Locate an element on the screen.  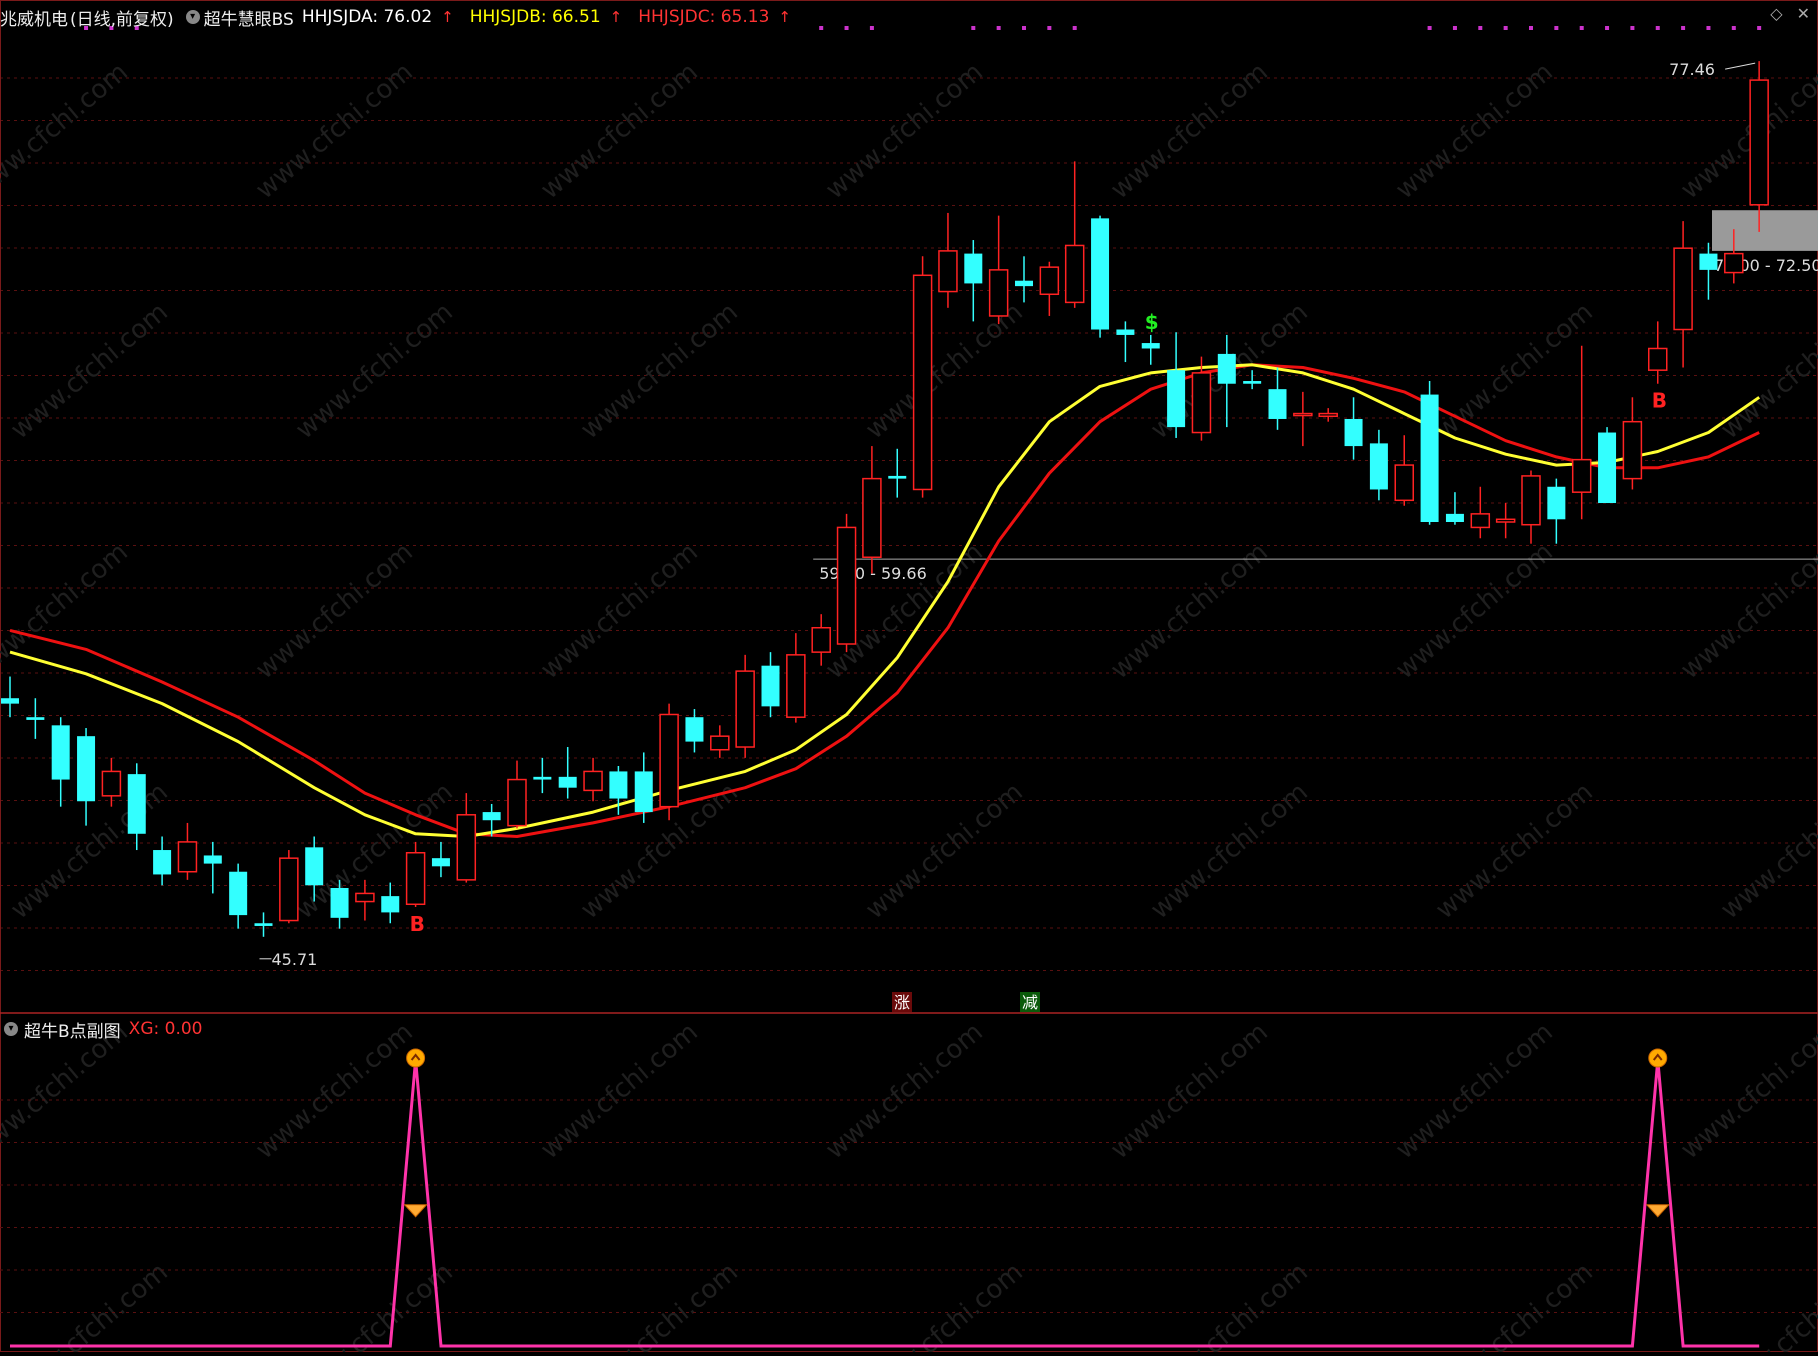
window-controls: ◇ ✕ is located at coordinates (1790, 13).